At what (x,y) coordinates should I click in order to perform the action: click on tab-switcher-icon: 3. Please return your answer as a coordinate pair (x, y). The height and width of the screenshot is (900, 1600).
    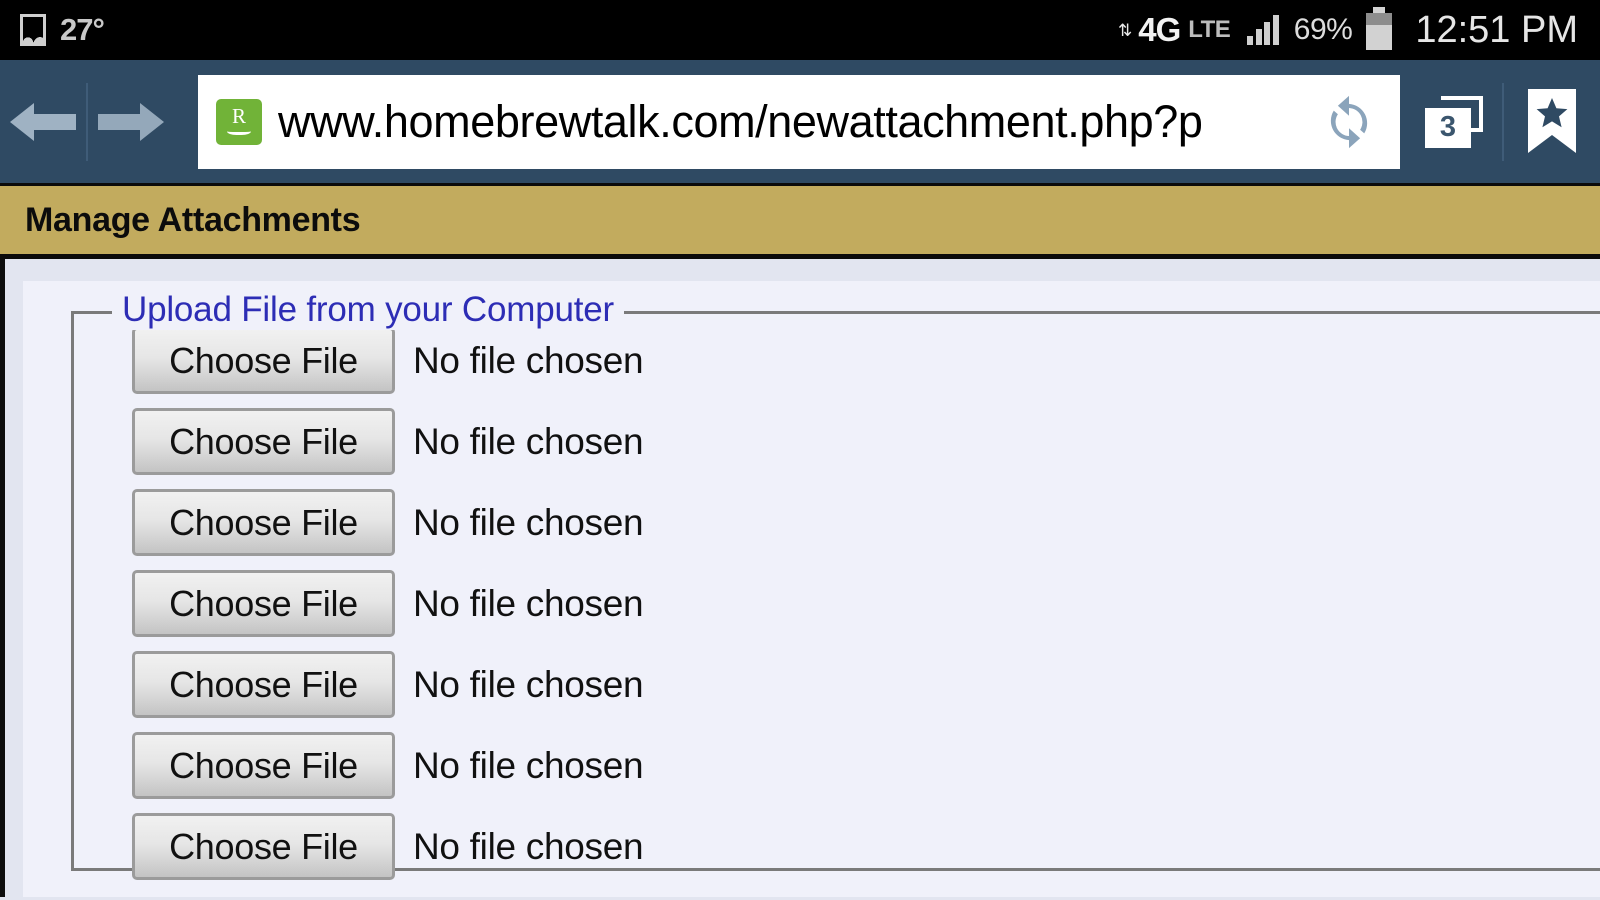
    Looking at the image, I should click on (1454, 121).